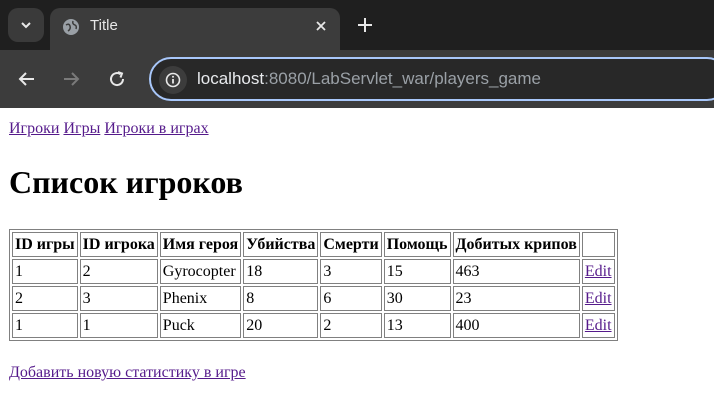  Describe the element at coordinates (231, 78) in the screenshot. I see `url-host: localhost` at that location.